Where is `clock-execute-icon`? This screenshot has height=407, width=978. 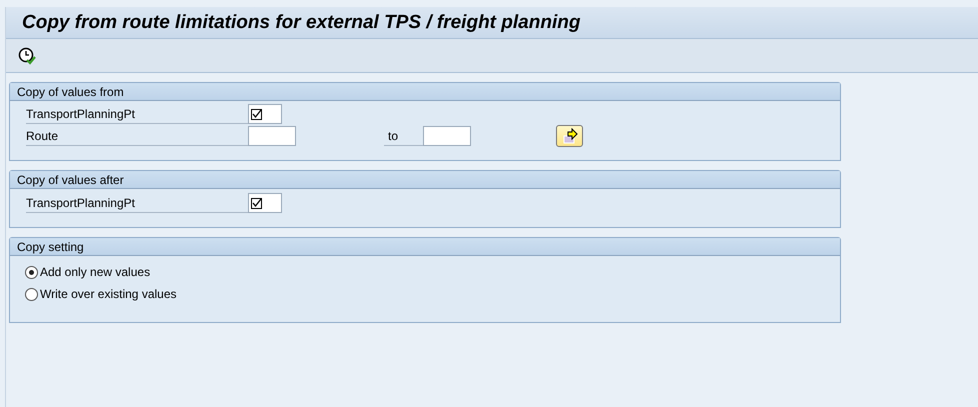 clock-execute-icon is located at coordinates (27, 55).